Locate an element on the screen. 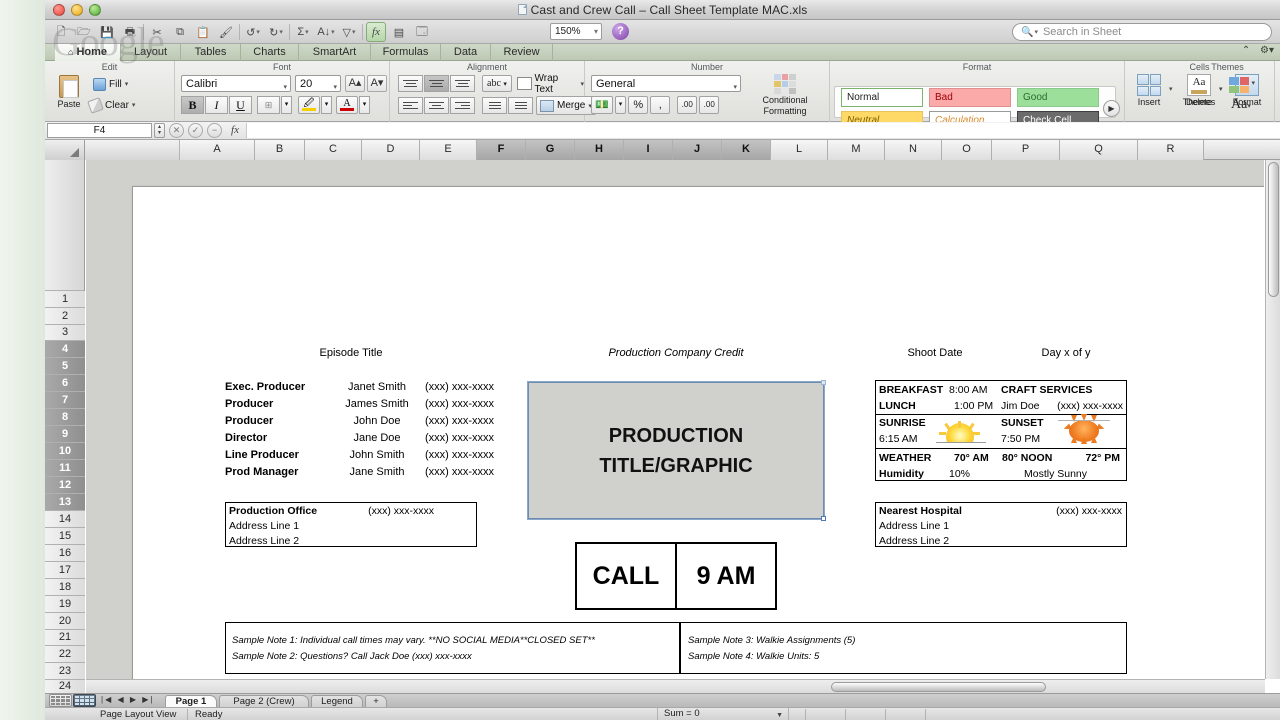 This screenshot has width=1280, height=720. horizontal-scrollbar is located at coordinates (675, 686).